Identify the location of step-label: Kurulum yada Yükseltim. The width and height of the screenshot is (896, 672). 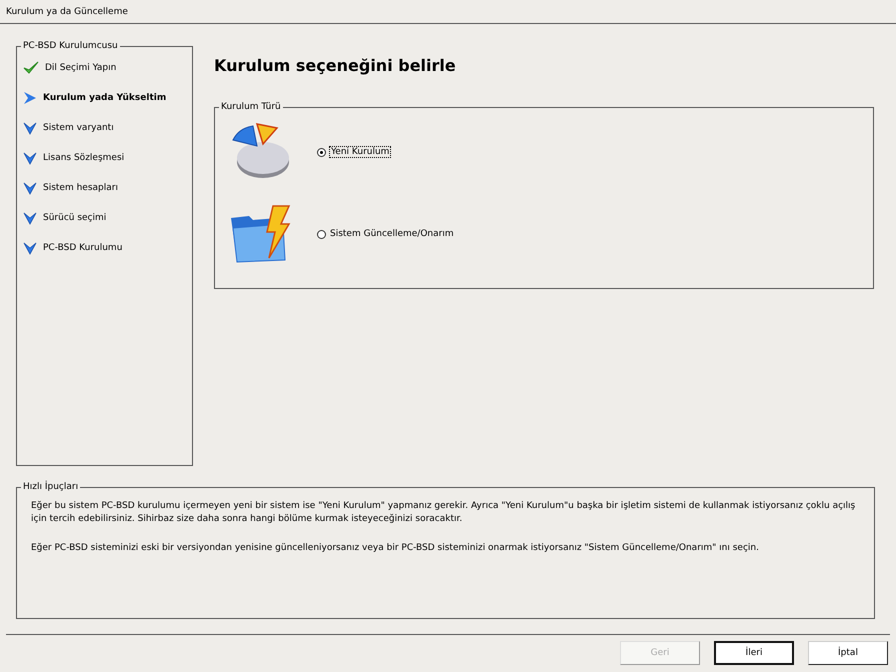
(104, 97).